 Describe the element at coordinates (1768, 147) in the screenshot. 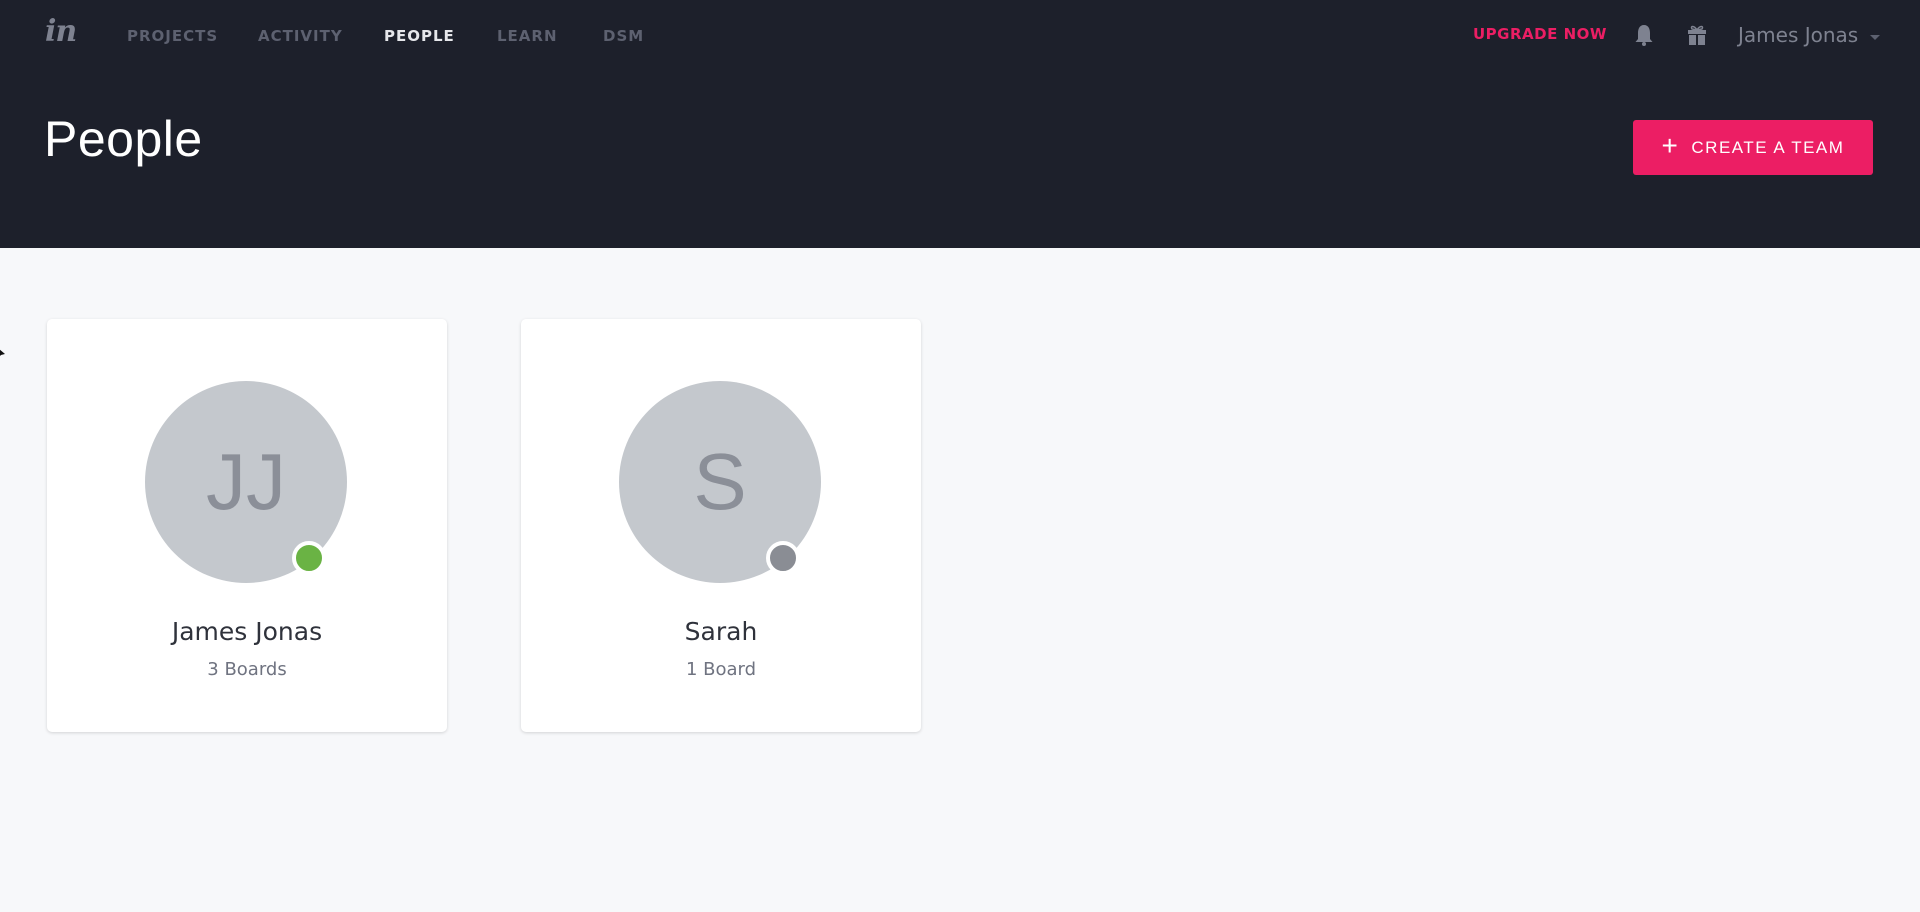

I see `create-team-label: CREATE A TEAM` at that location.